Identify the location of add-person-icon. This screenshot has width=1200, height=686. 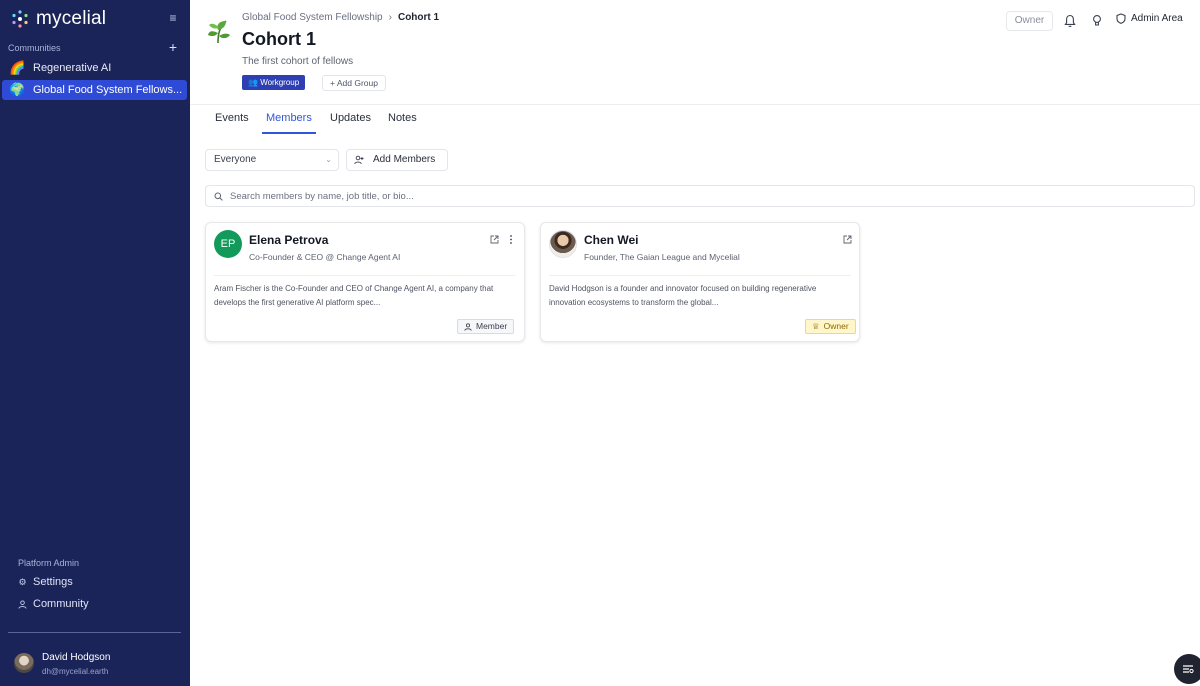
(359, 160).